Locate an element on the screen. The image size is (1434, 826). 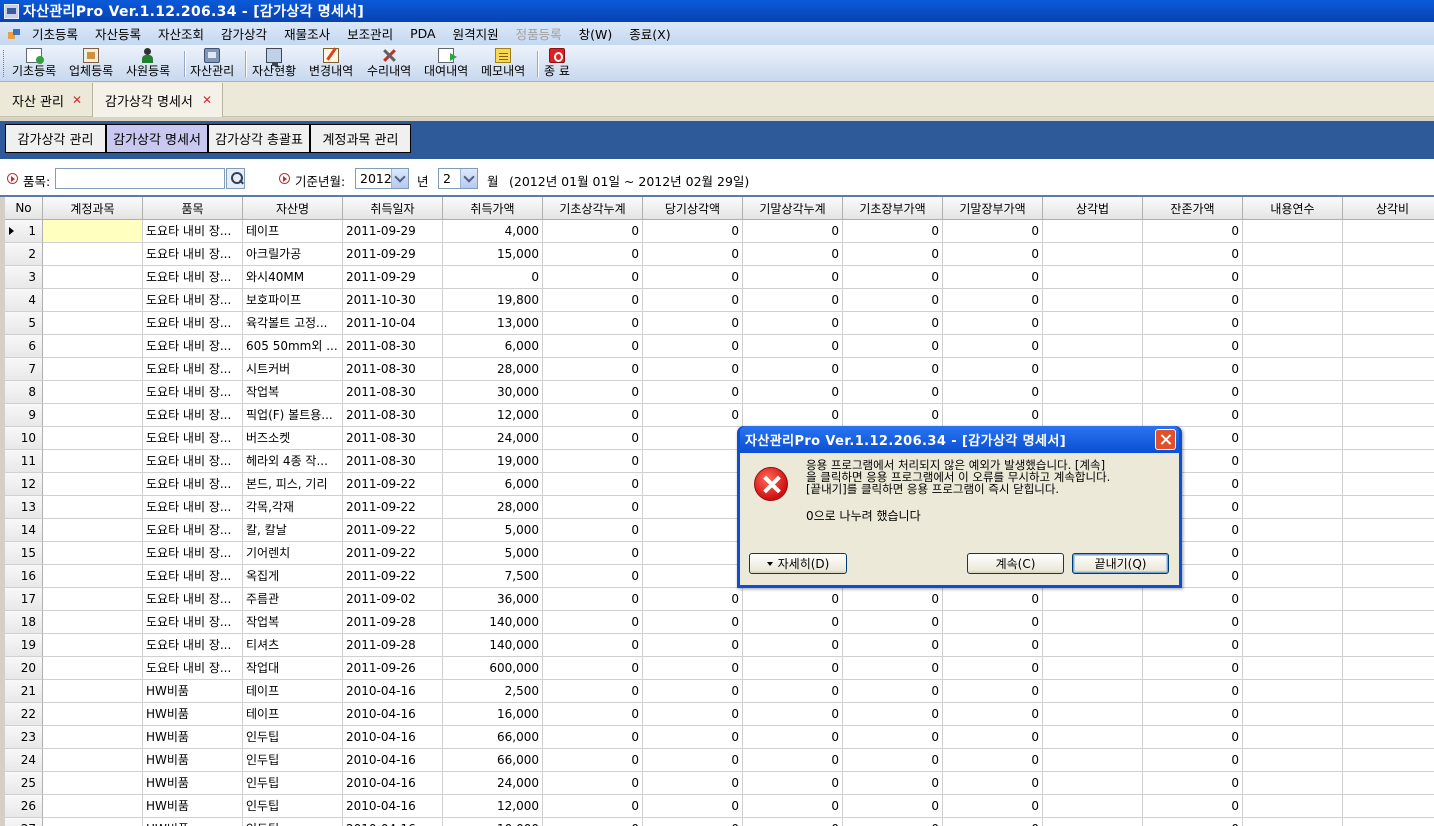
vendor-registration-button: 업체등록 is located at coordinates (91, 64).